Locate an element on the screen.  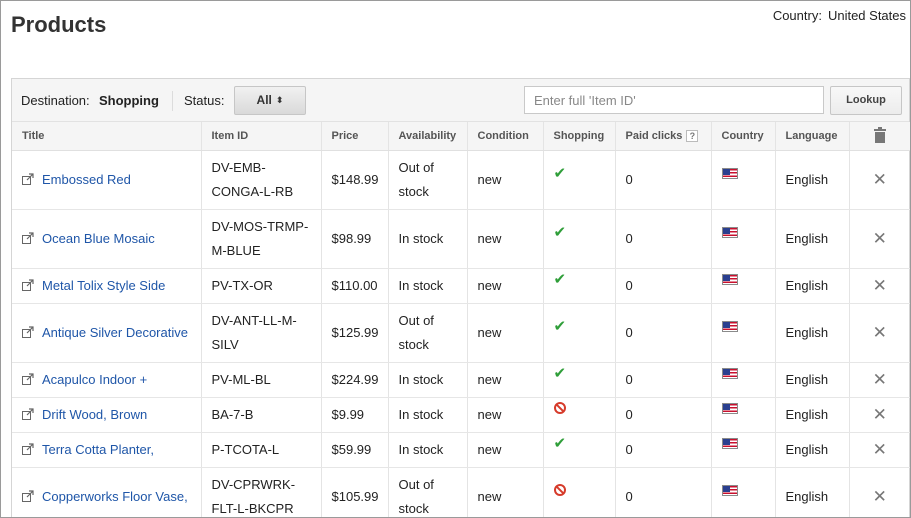
col-header-shopping: Shopping is located at coordinates (579, 136).